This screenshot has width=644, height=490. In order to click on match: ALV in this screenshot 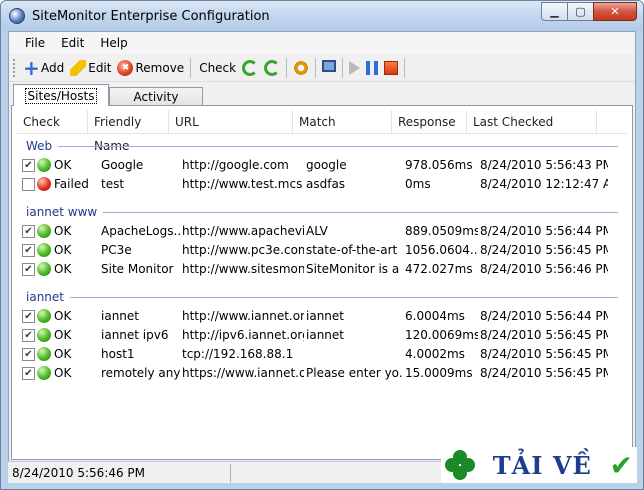, I will do `click(317, 231)`.